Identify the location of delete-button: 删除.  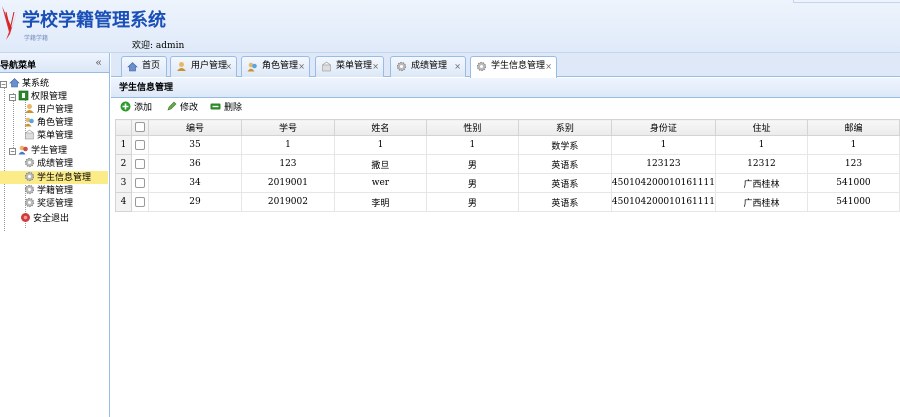
(226, 107).